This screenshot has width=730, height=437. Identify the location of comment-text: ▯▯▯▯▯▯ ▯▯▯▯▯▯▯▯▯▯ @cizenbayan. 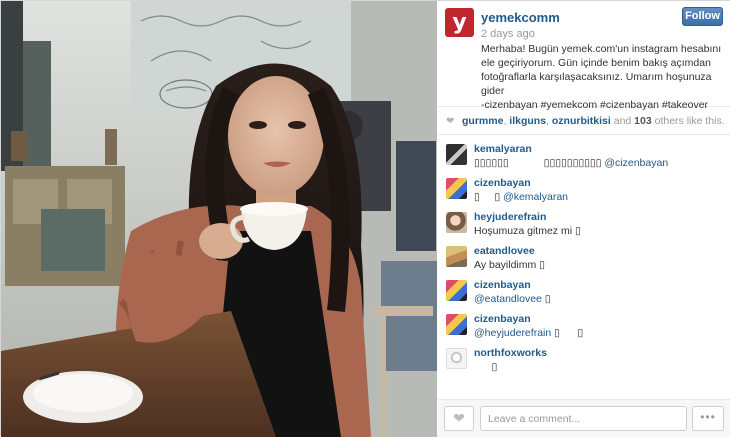
(571, 163).